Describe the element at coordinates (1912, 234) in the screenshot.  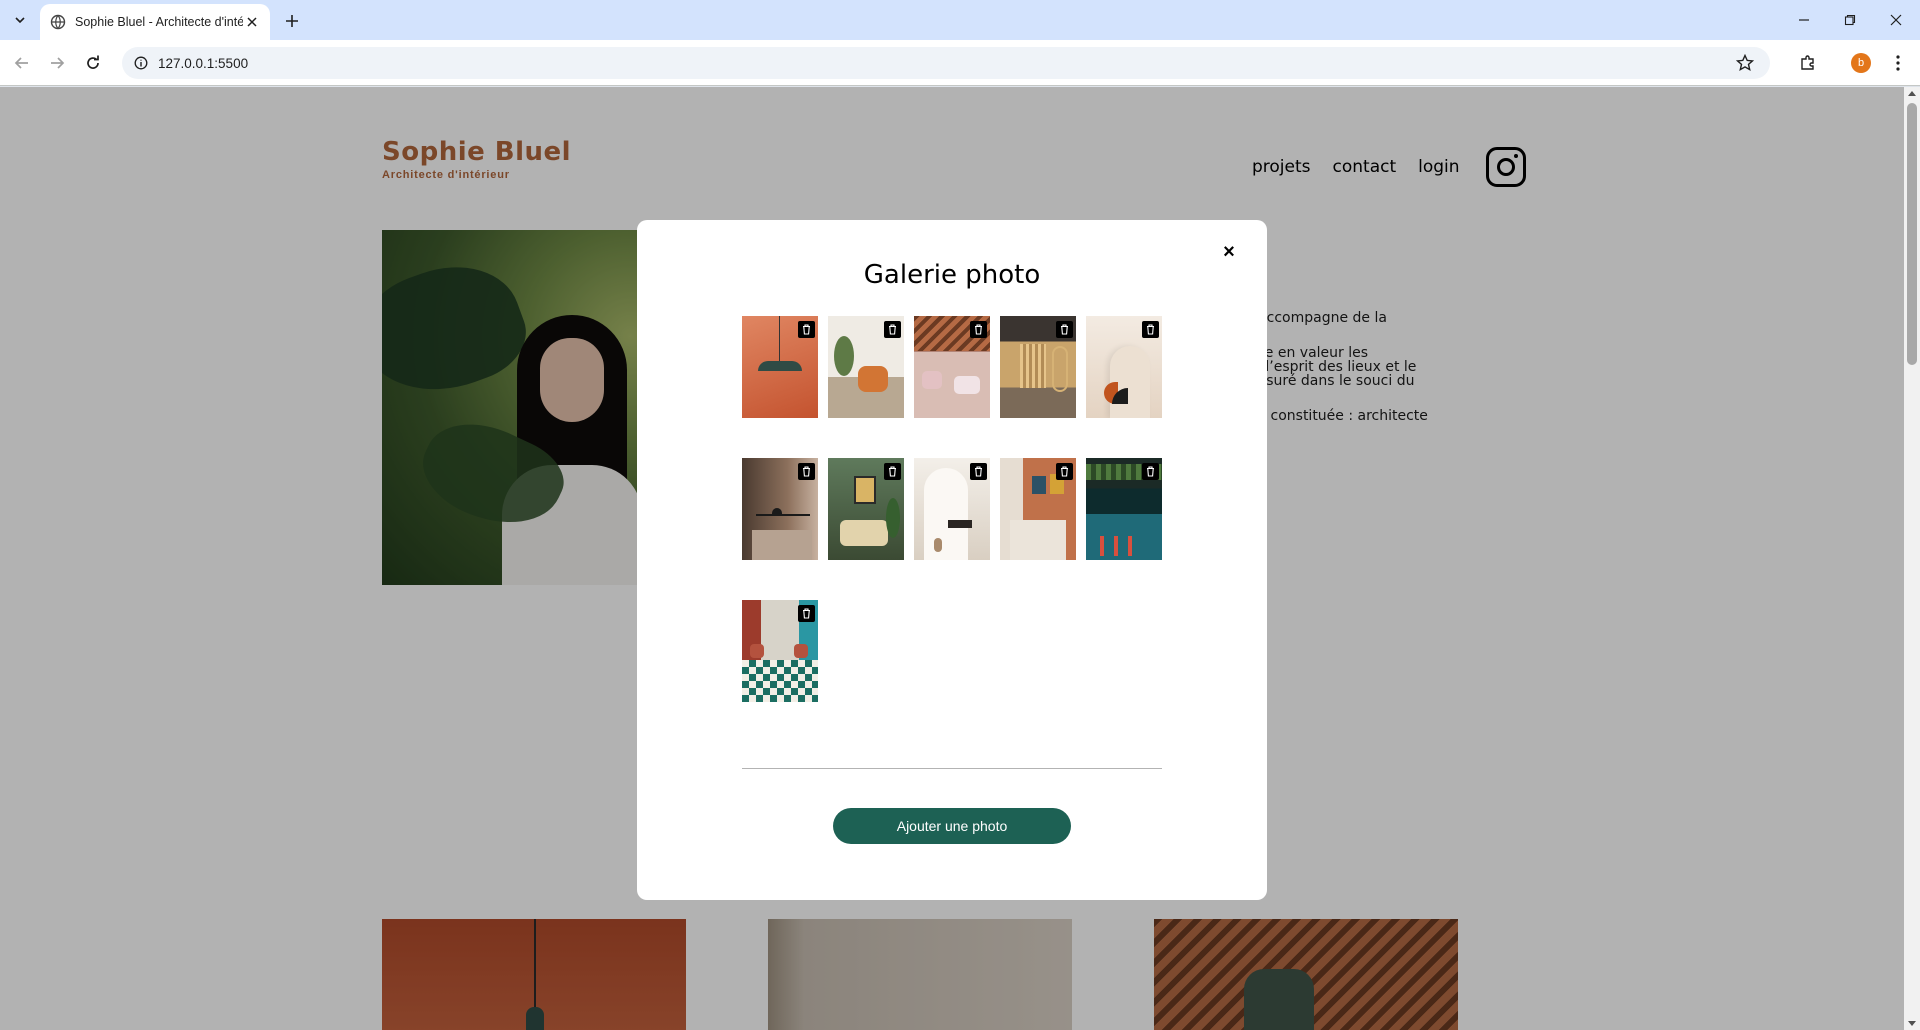
I see `scrollbar-thumb` at that location.